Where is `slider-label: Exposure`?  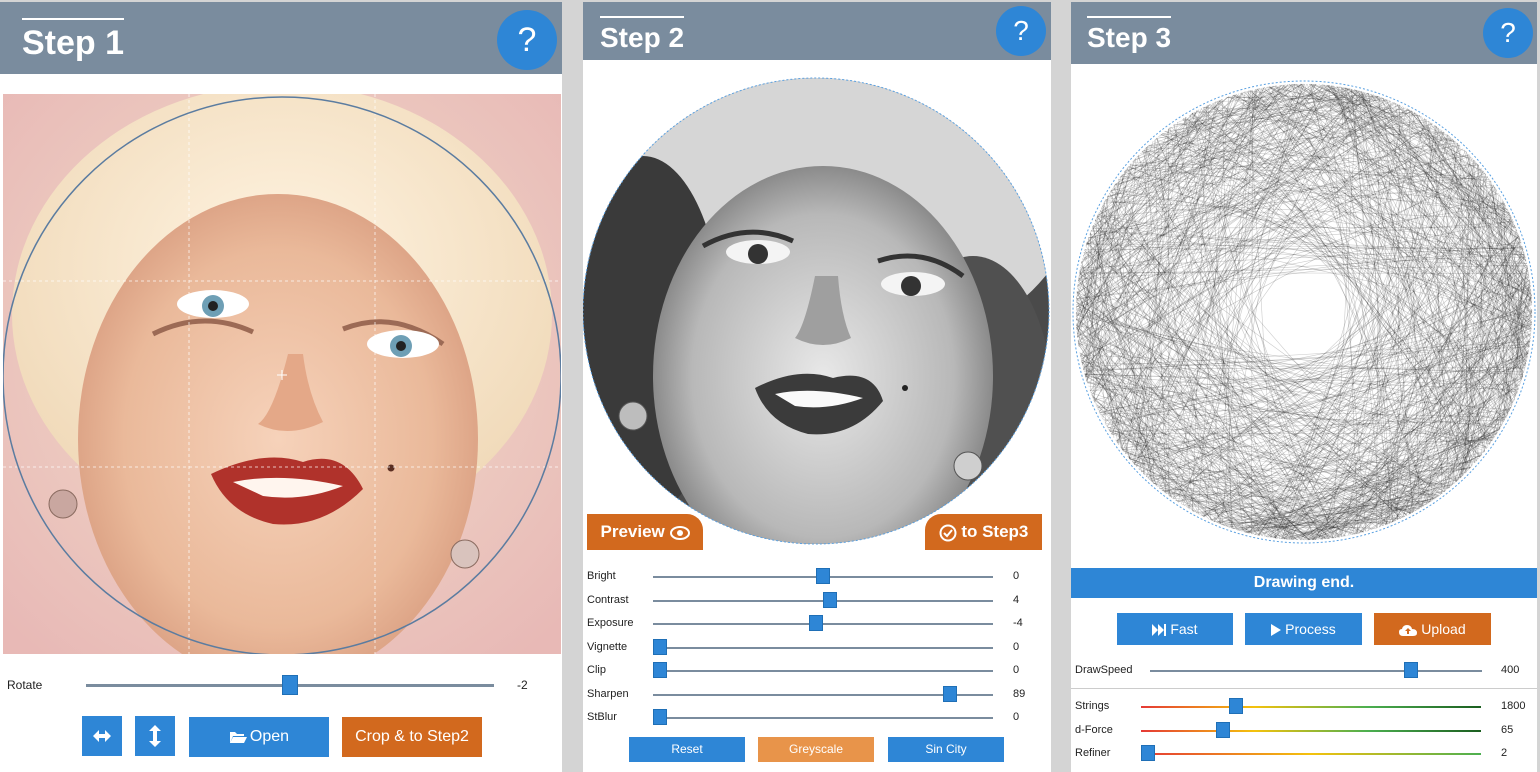 slider-label: Exposure is located at coordinates (610, 623).